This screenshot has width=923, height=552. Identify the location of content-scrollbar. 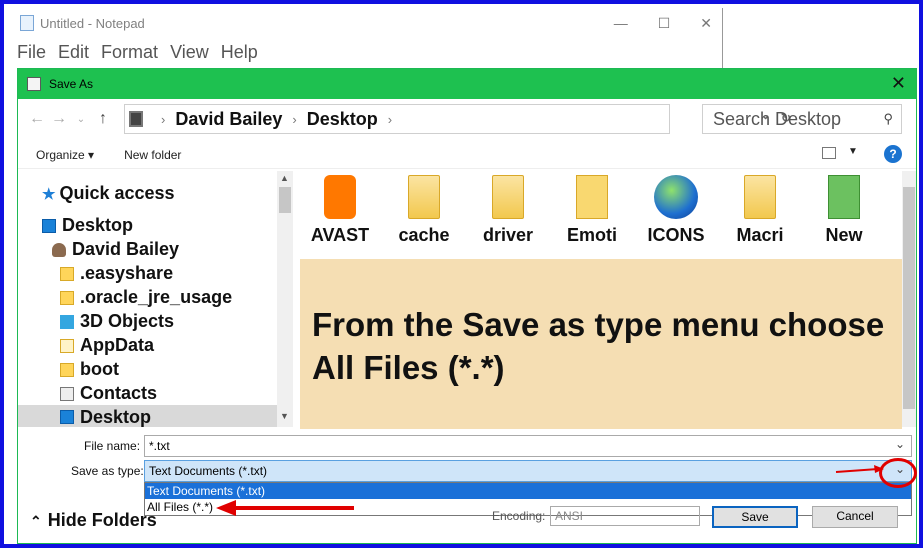
(909, 299).